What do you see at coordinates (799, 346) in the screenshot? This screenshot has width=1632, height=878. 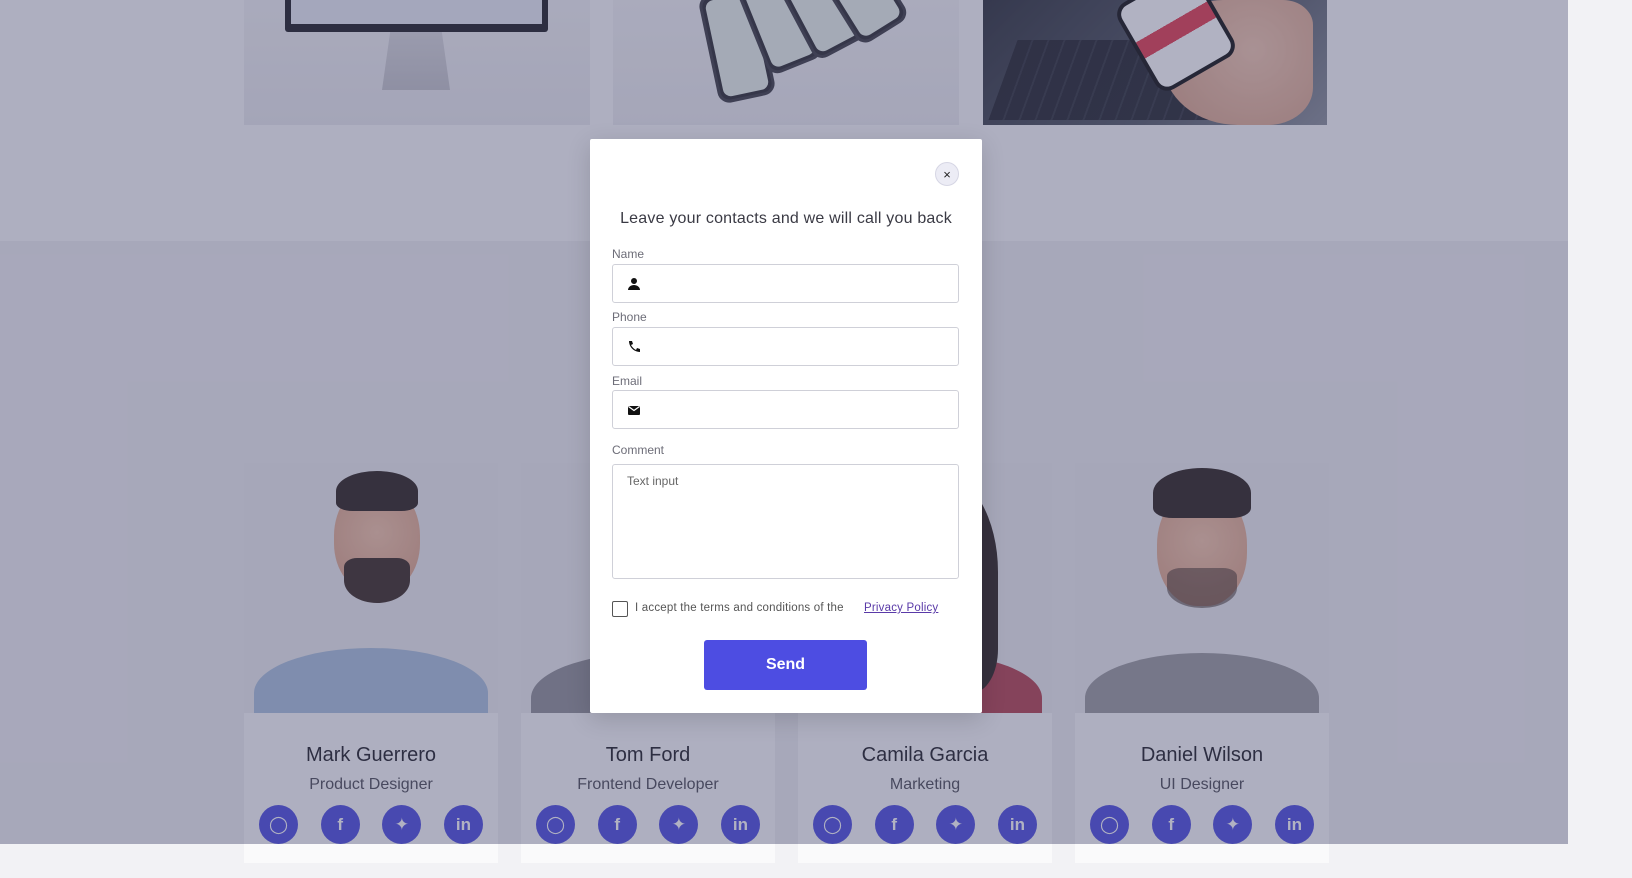 I see `phone-input` at bounding box center [799, 346].